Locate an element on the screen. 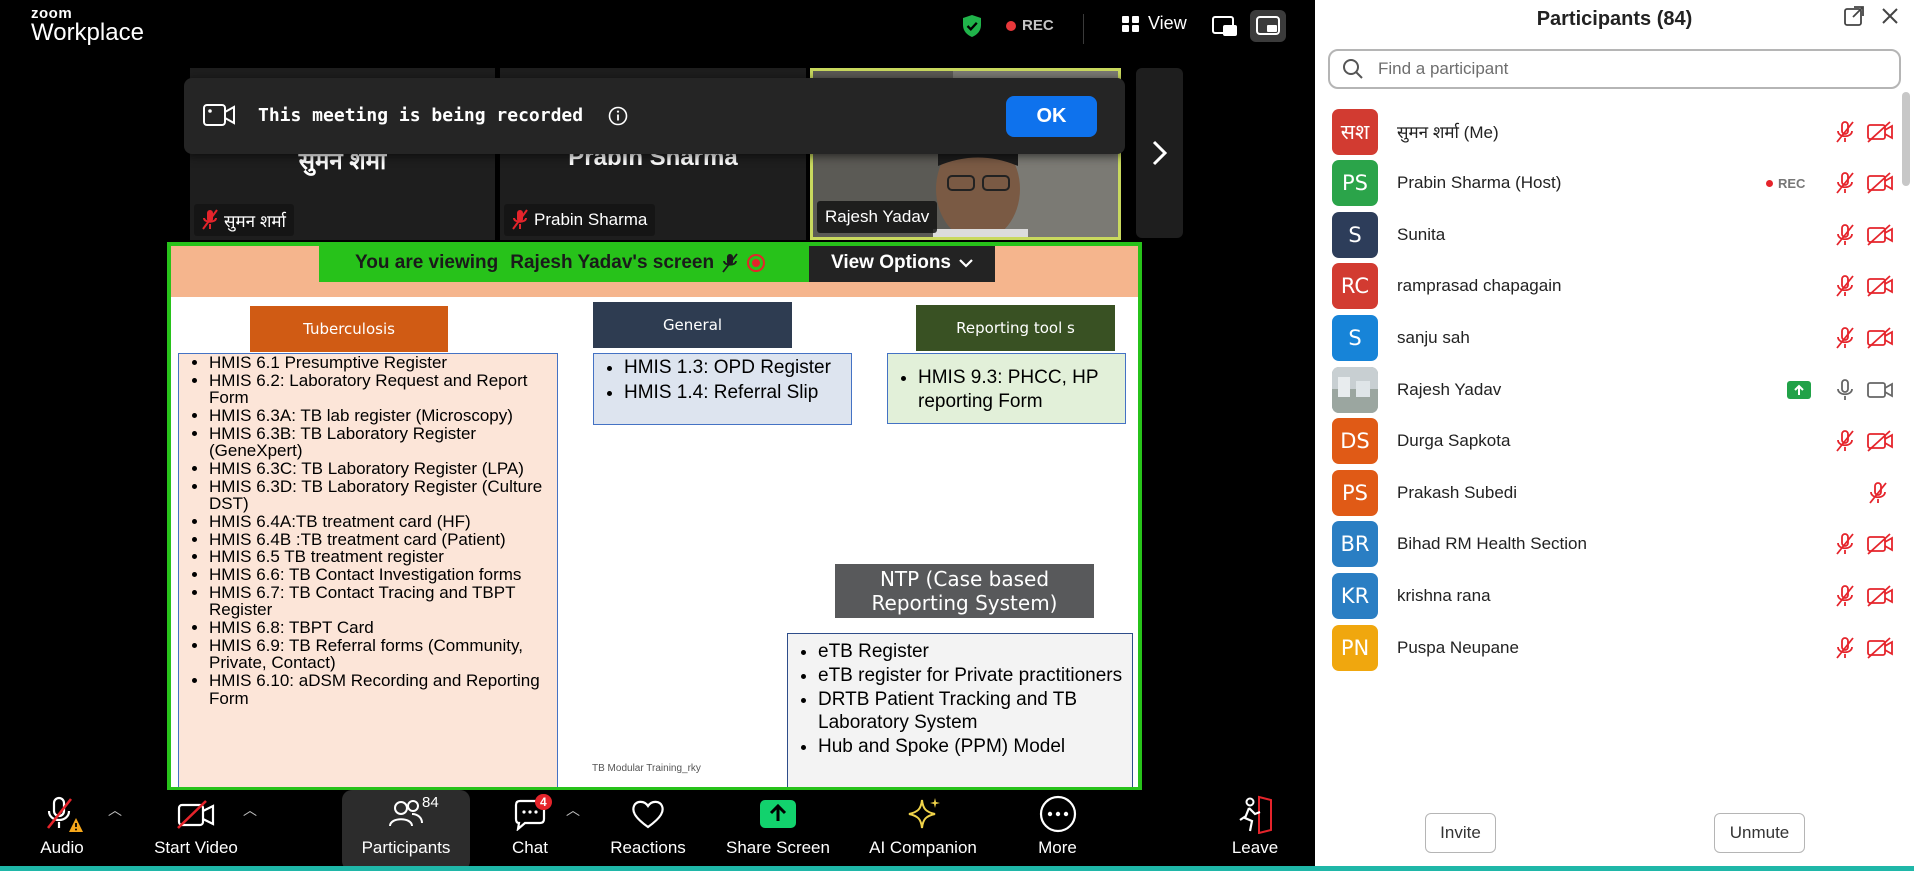 This screenshot has width=1914, height=871. participants-button: 84 Participants is located at coordinates (406, 830).